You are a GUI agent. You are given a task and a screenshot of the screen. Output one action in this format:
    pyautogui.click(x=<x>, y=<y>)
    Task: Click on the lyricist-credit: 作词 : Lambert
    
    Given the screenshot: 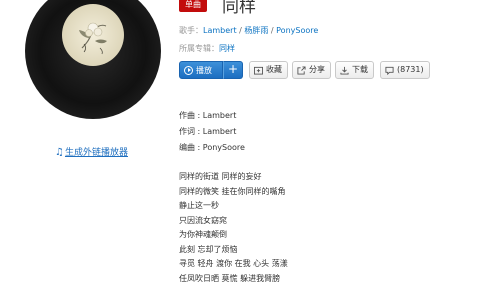 What is the action you would take?
    pyautogui.click(x=208, y=131)
    